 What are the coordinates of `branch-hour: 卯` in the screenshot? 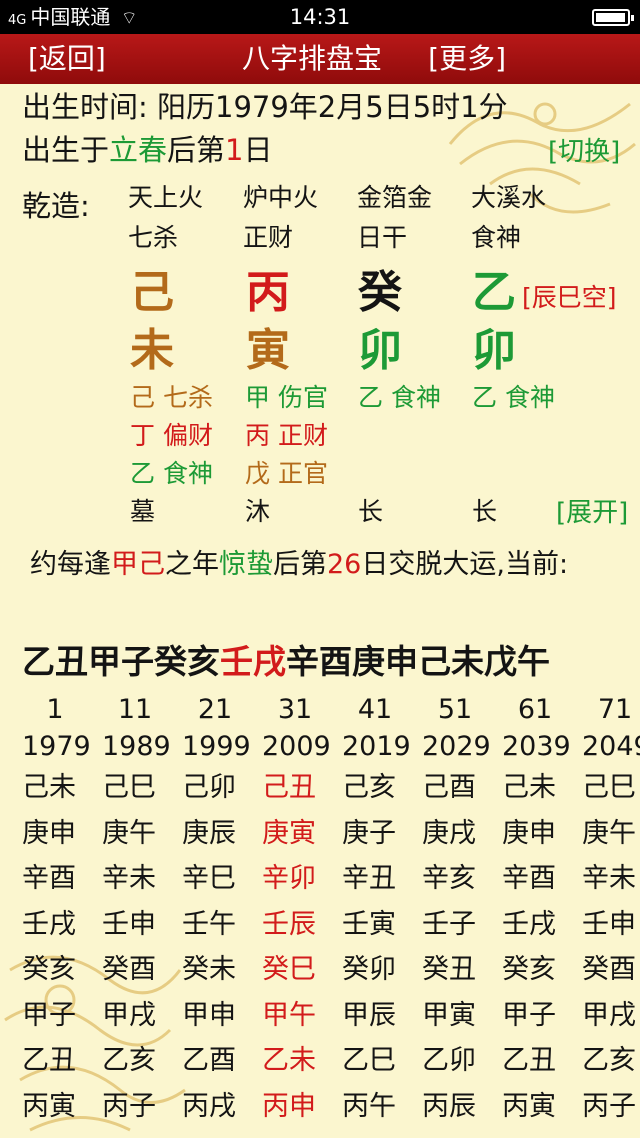 It's located at (494, 350).